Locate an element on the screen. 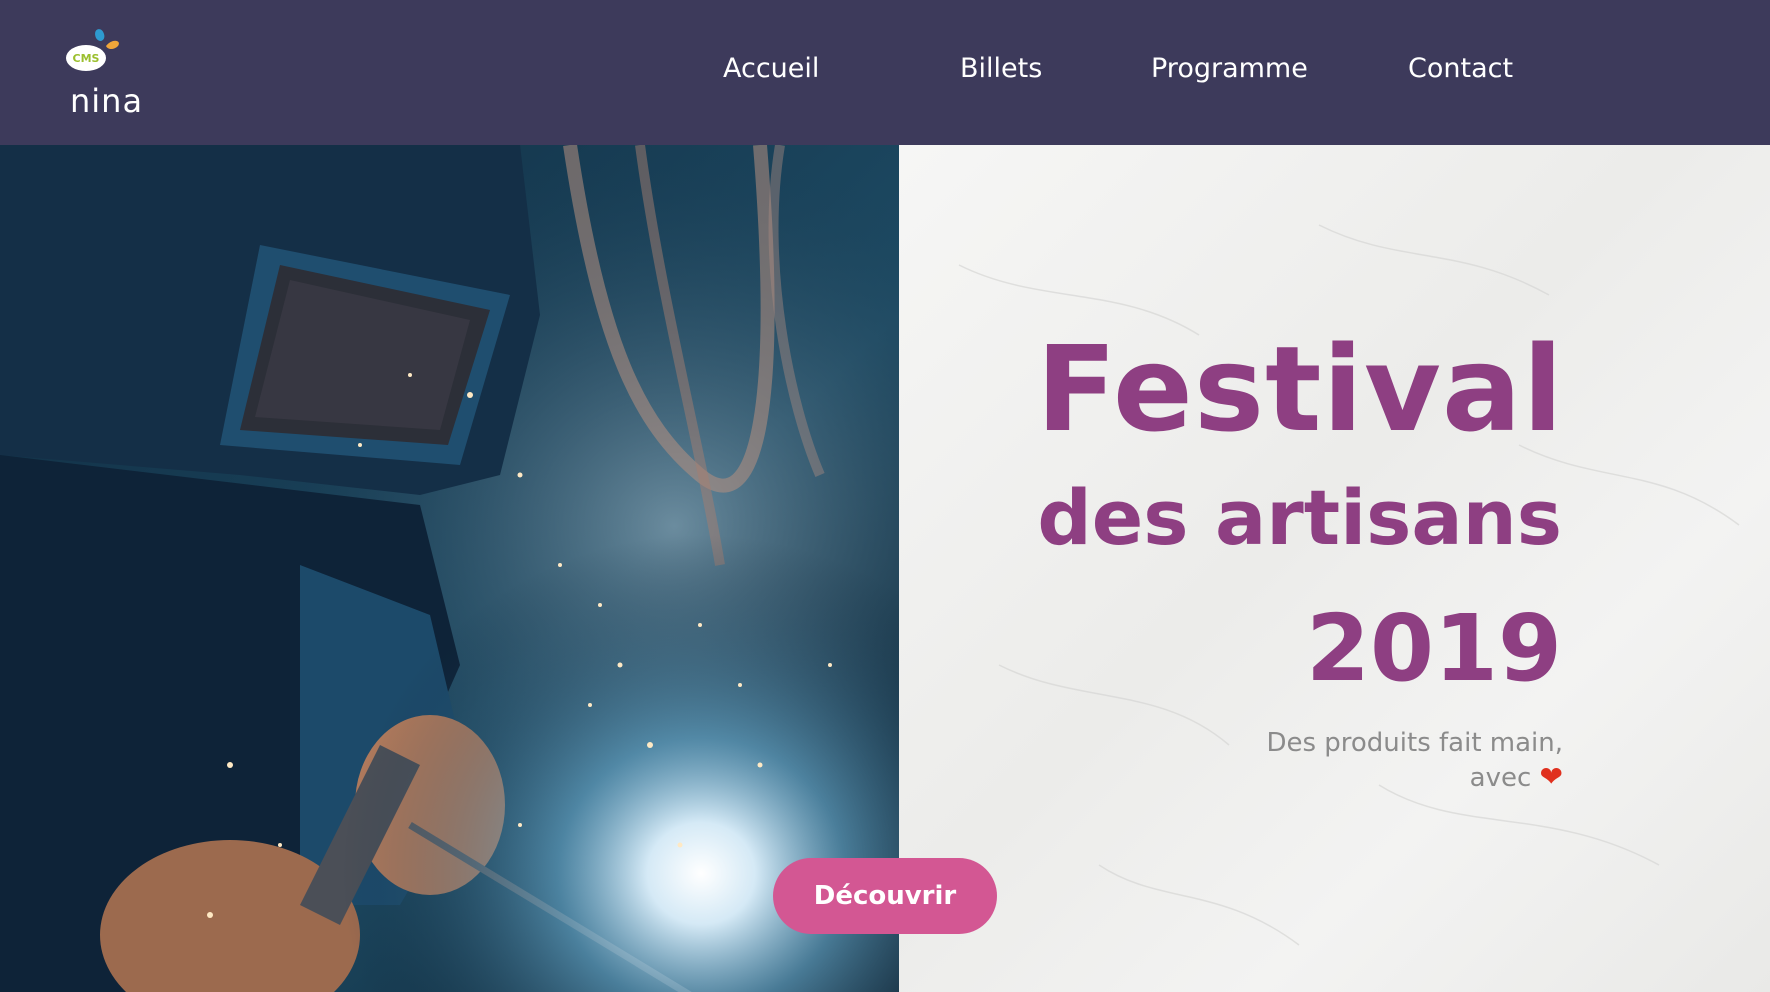  nav-item-programme: Programme is located at coordinates (1229, 68).